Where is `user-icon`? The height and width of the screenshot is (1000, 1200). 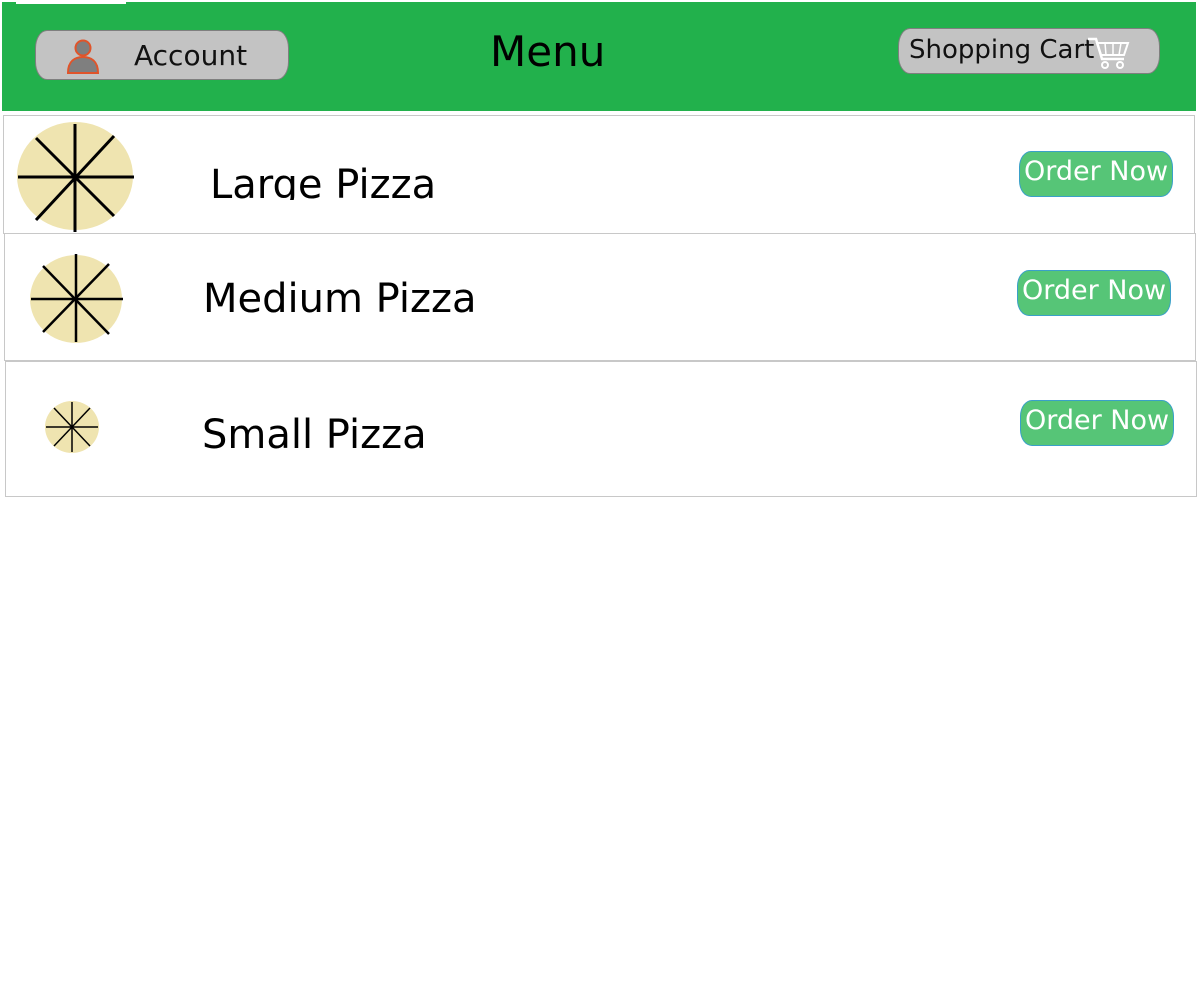 user-icon is located at coordinates (83, 56).